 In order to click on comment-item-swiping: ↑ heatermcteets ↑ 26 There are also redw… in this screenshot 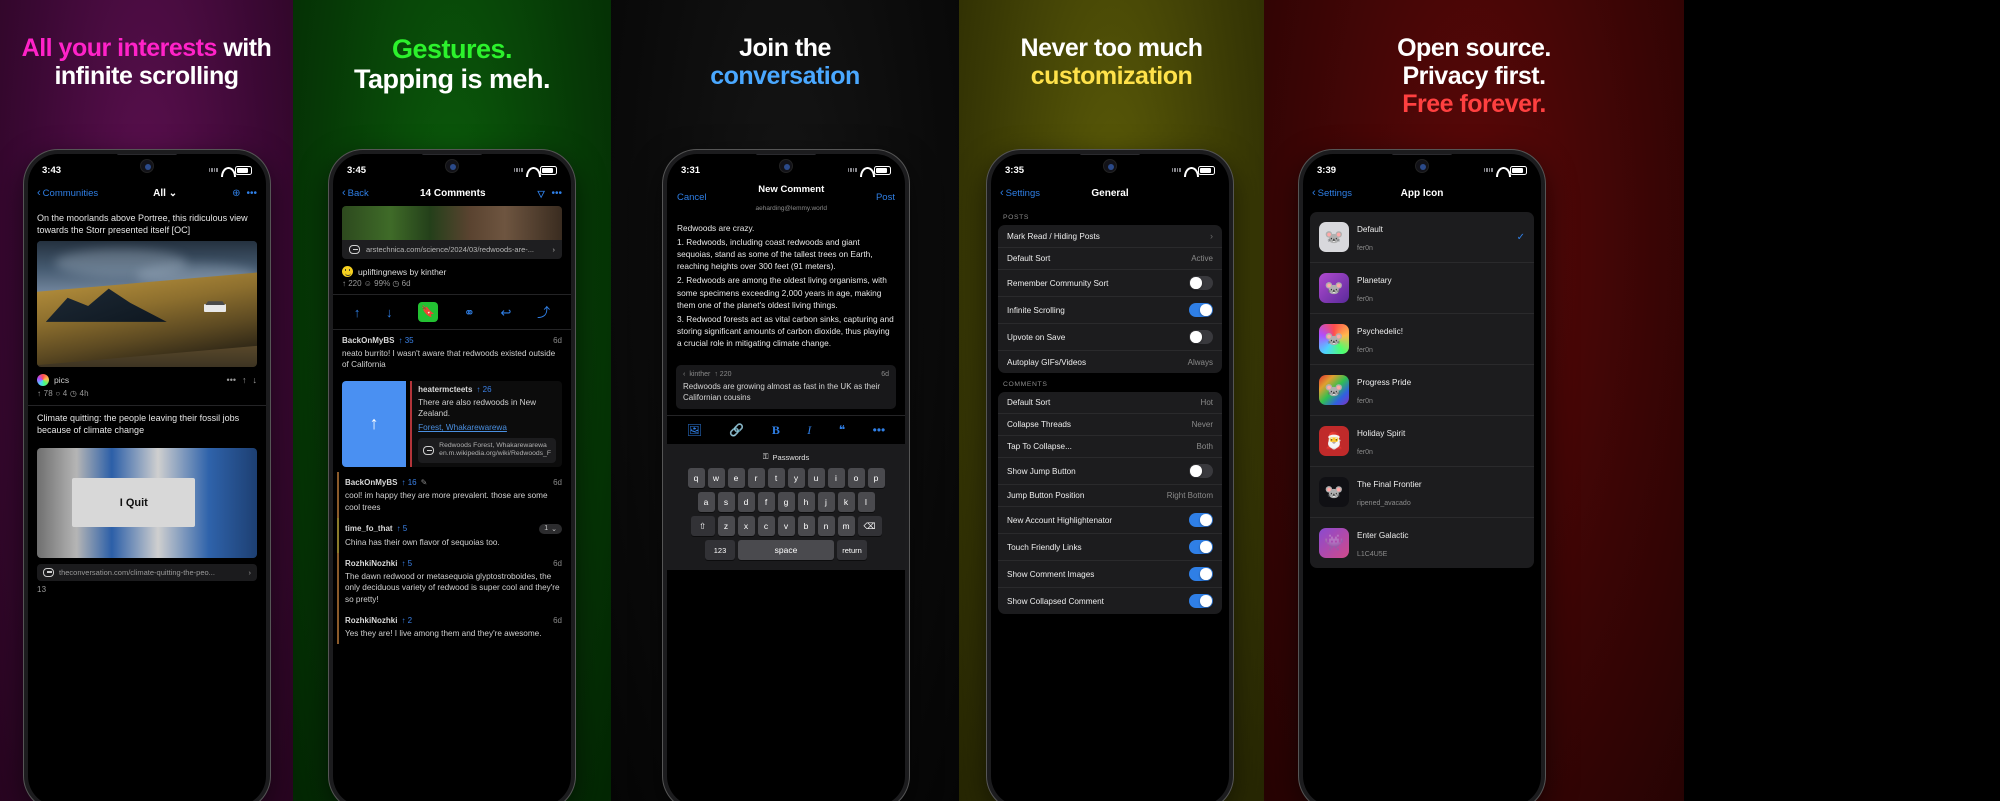, I will do `click(452, 424)`.